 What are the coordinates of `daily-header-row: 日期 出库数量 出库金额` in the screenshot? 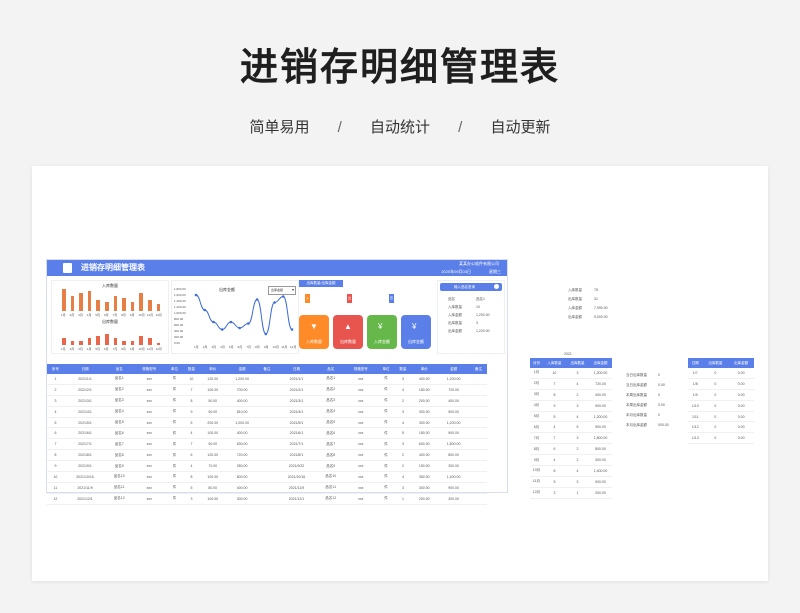 It's located at (721, 363).